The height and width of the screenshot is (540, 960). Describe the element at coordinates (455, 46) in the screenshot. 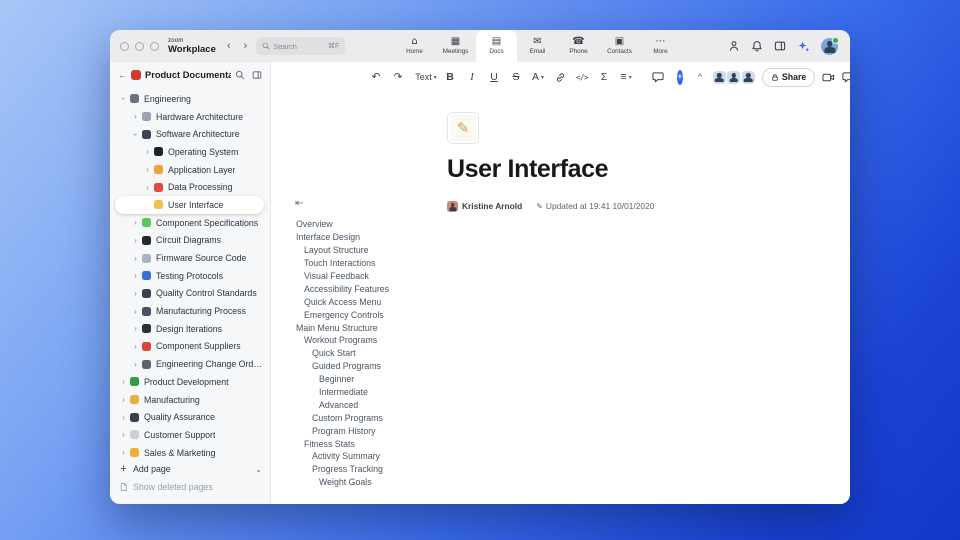

I see `tab-meetings: ▦ Meetings` at that location.